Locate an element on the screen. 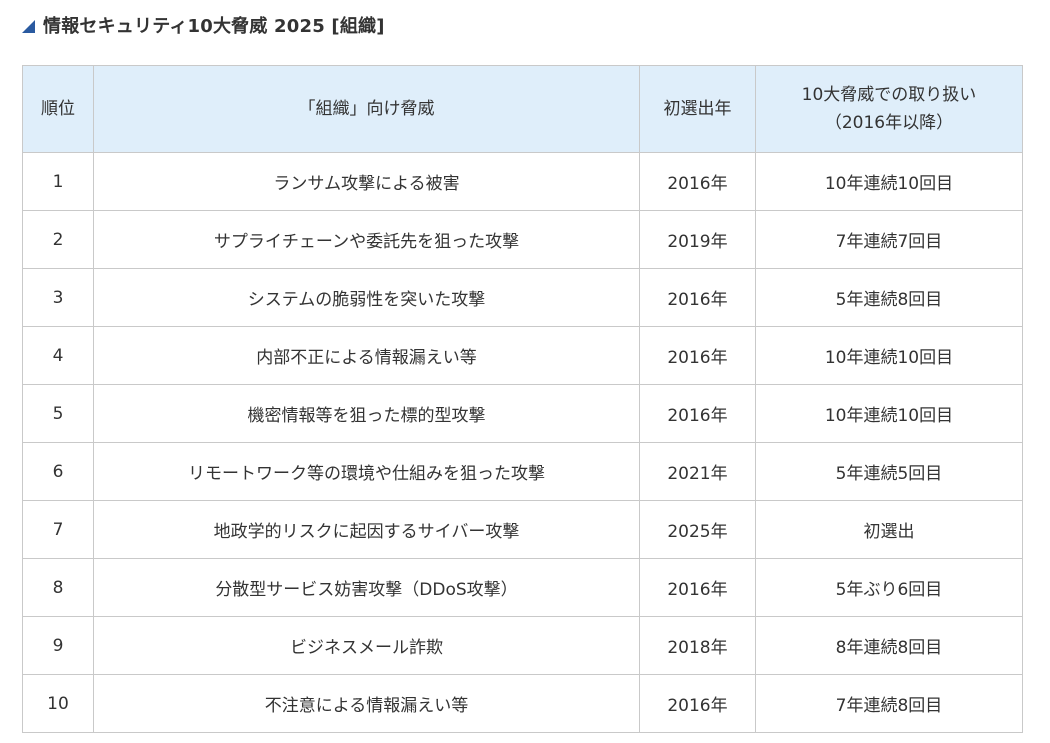 The height and width of the screenshot is (743, 1050). cell-handling: 5年連続8回目 is located at coordinates (889, 297).